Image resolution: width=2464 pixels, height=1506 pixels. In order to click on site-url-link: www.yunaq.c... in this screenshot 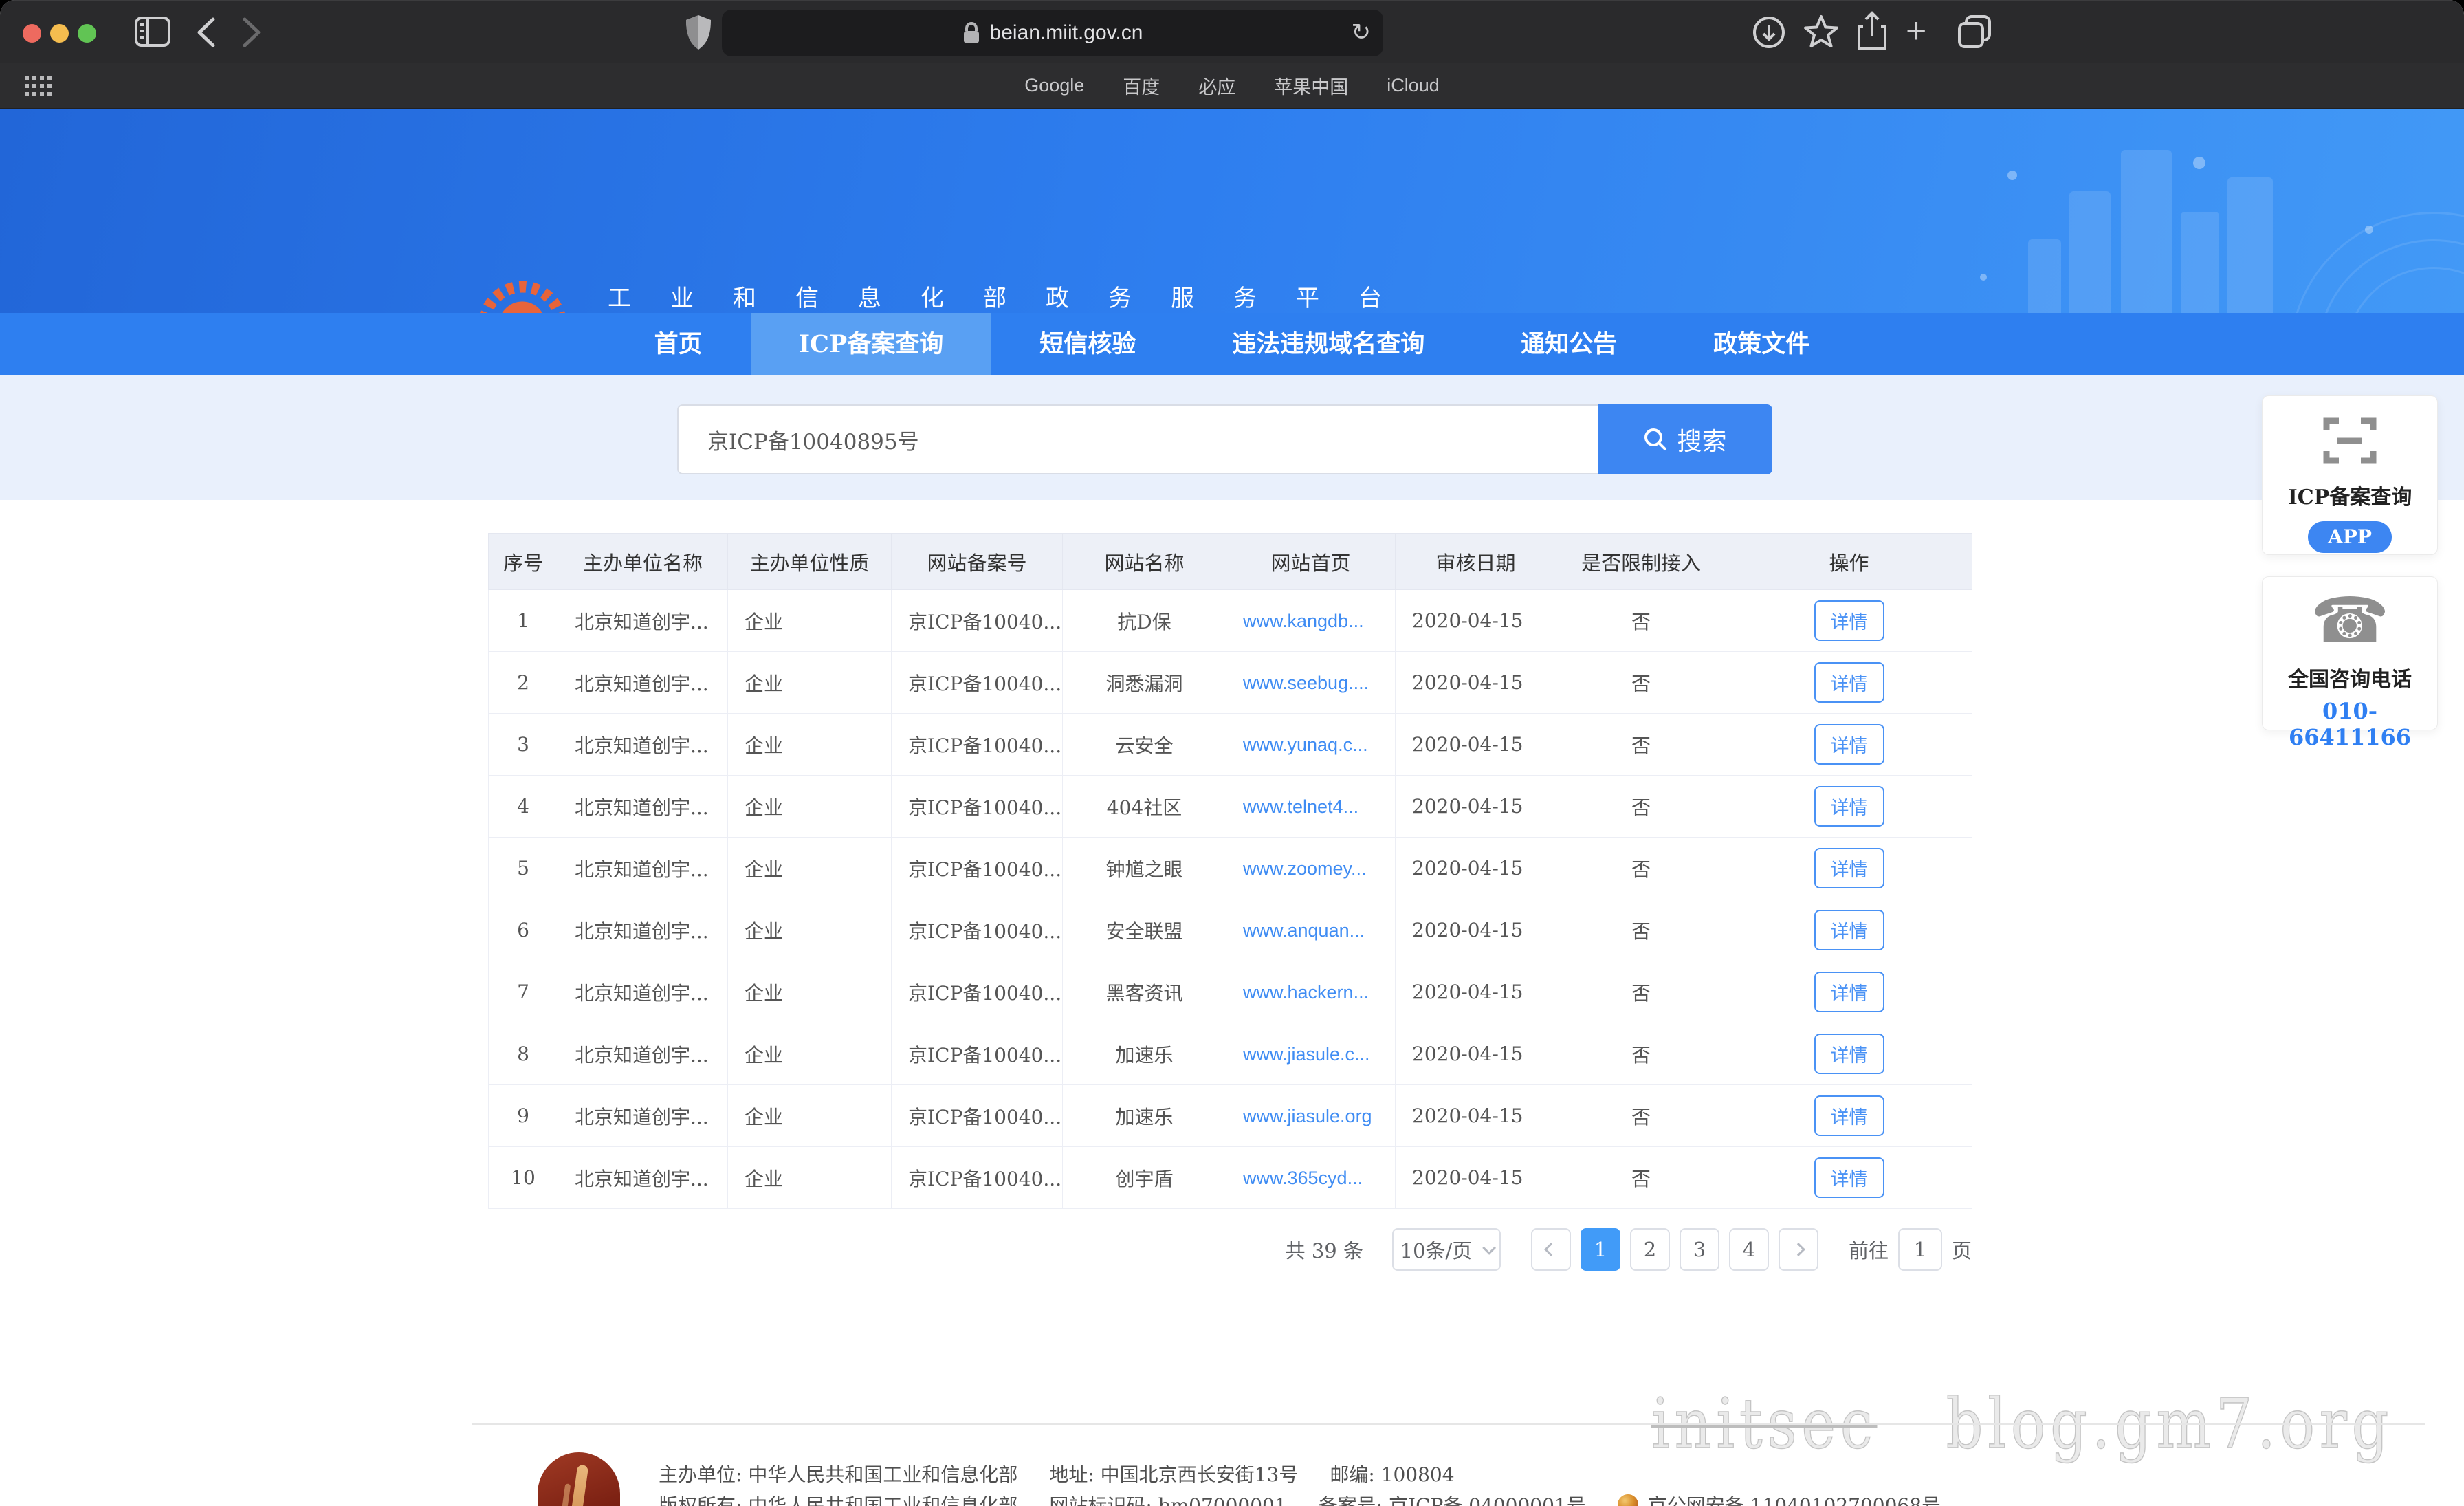, I will do `click(1305, 744)`.